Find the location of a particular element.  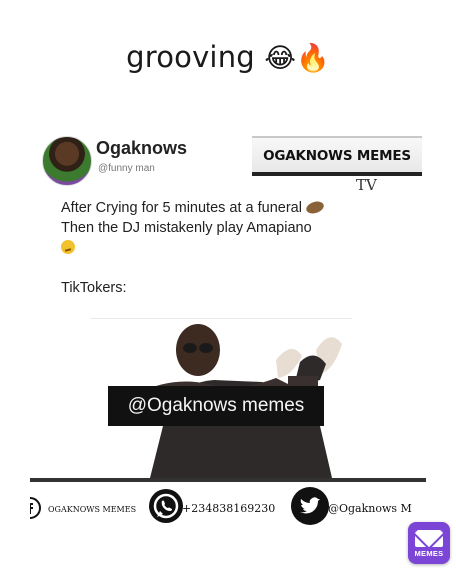

facebook-icon is located at coordinates (35, 508).